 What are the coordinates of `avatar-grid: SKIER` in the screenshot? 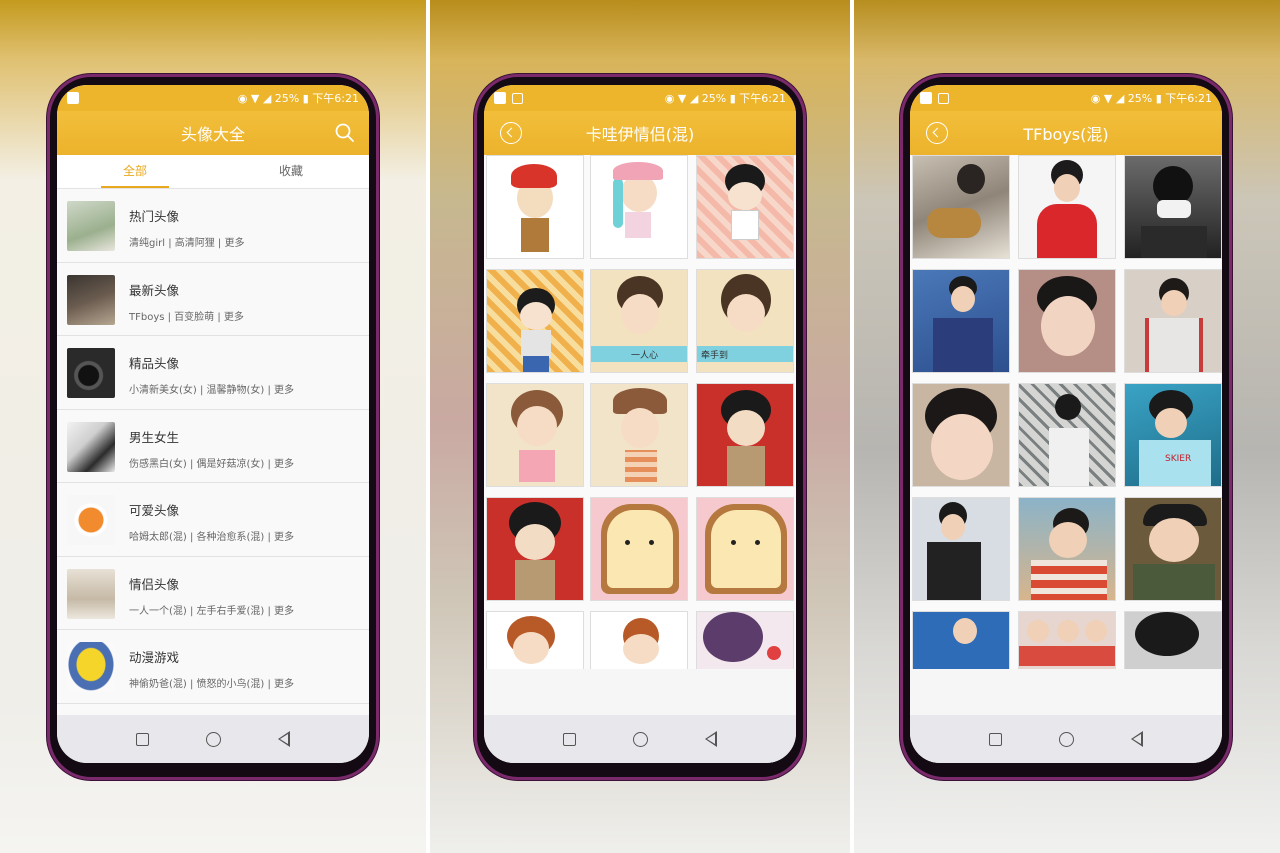 It's located at (1066, 412).